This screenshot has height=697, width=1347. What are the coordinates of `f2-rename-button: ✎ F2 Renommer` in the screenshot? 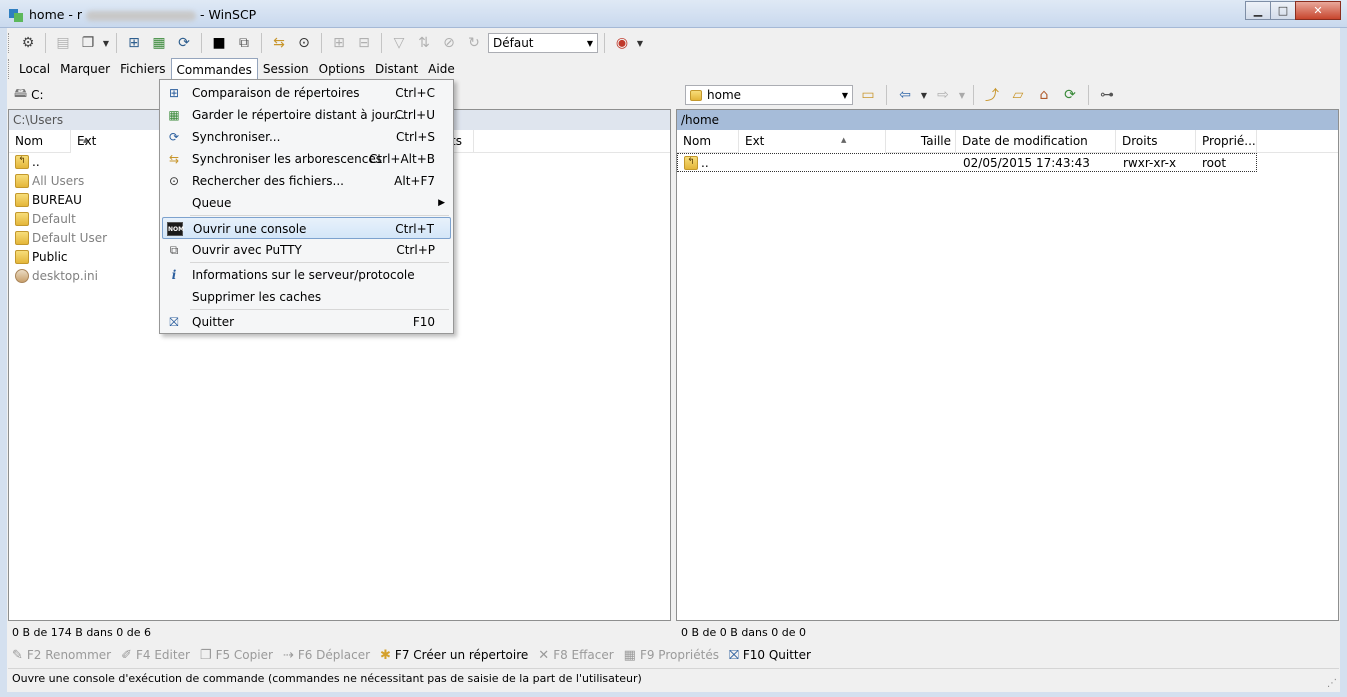 It's located at (61, 655).